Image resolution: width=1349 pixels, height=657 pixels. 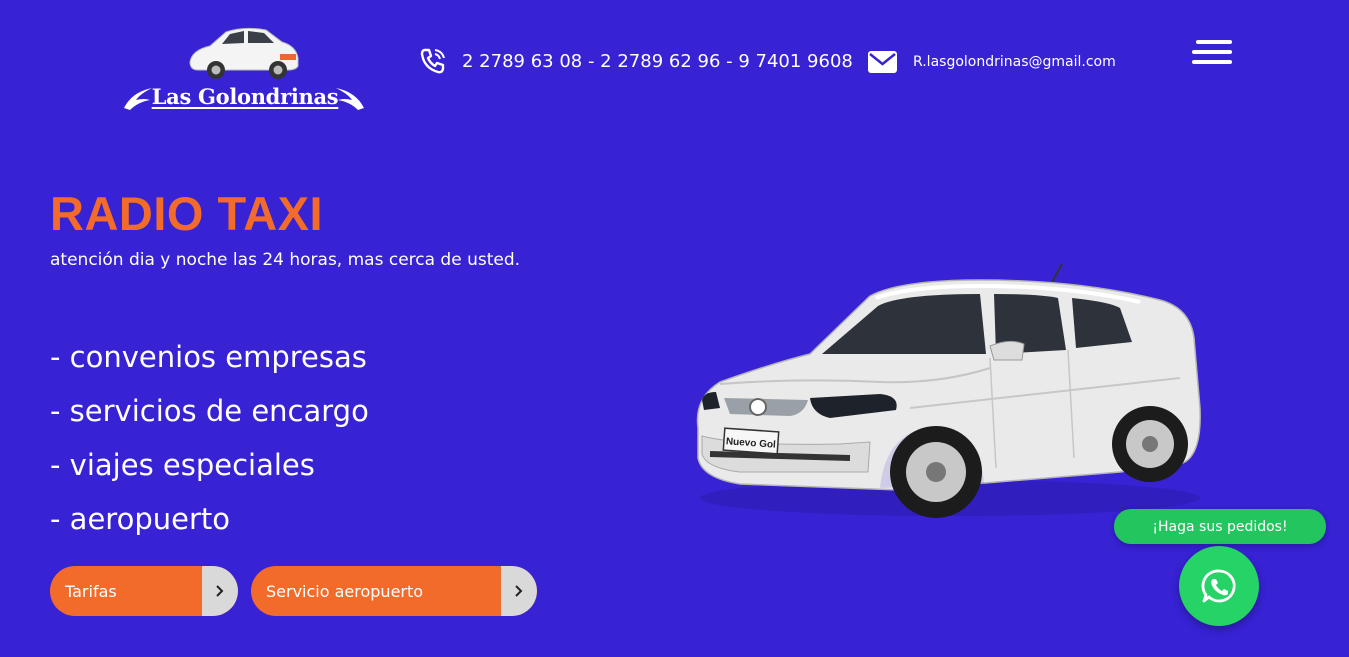 I want to click on envelope-icon, so click(x=882, y=62).